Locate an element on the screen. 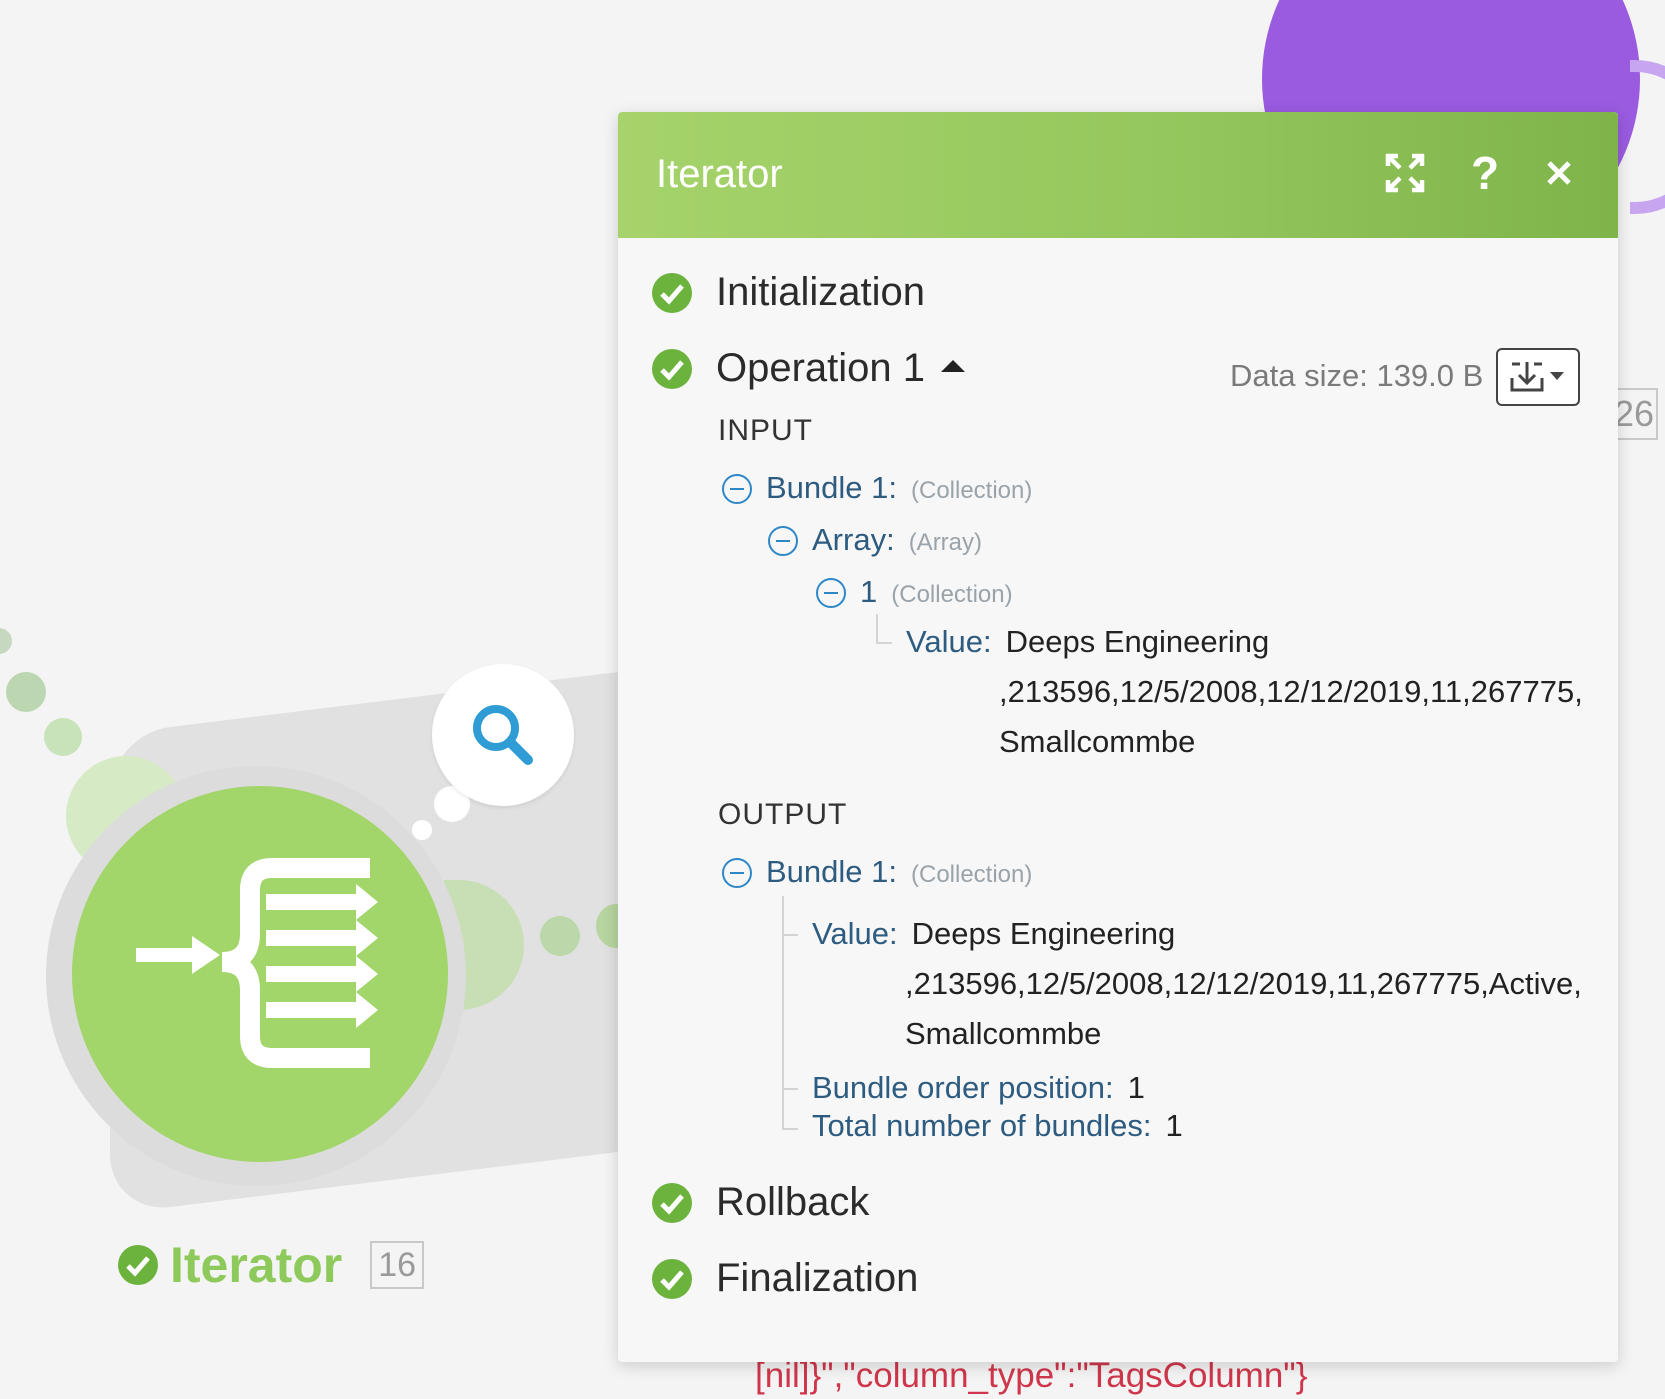 The height and width of the screenshot is (1399, 1665). inspect-bubble is located at coordinates (503, 735).